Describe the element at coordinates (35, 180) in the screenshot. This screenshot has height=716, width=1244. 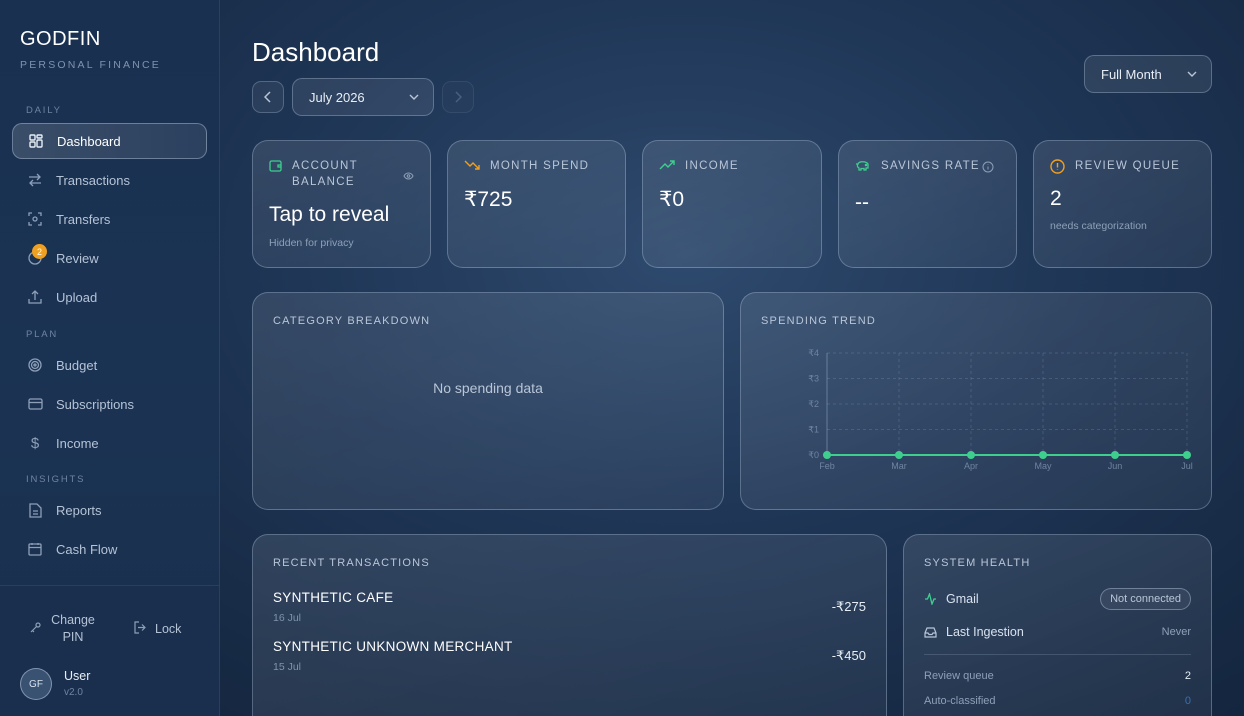
I see `arrows-icon` at that location.